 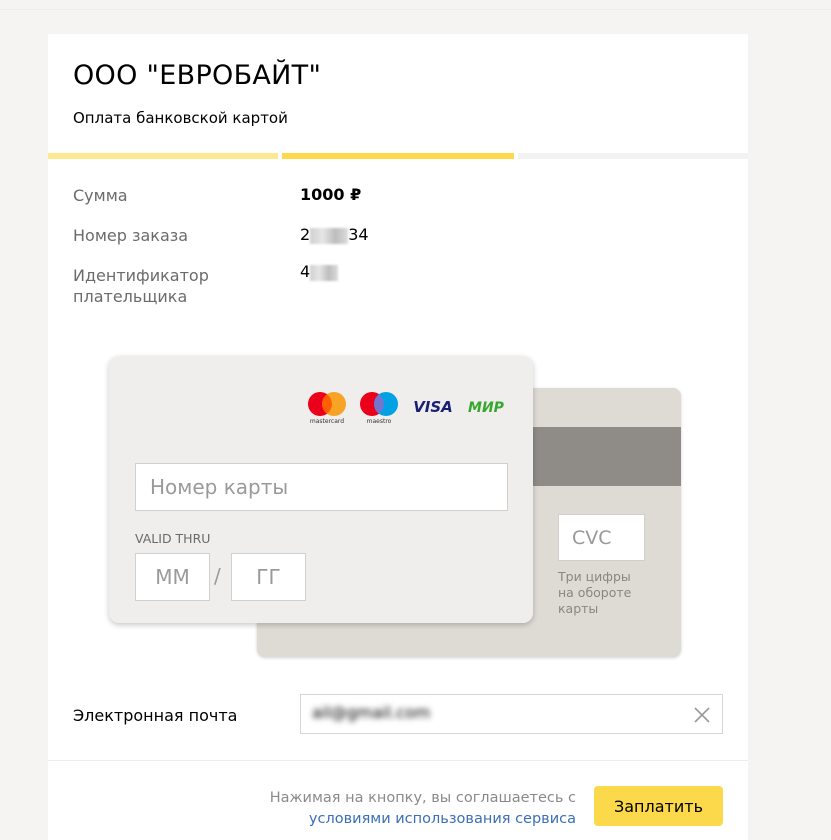 What do you see at coordinates (173, 538) in the screenshot?
I see `valid-thru-label: VALID THRU` at bounding box center [173, 538].